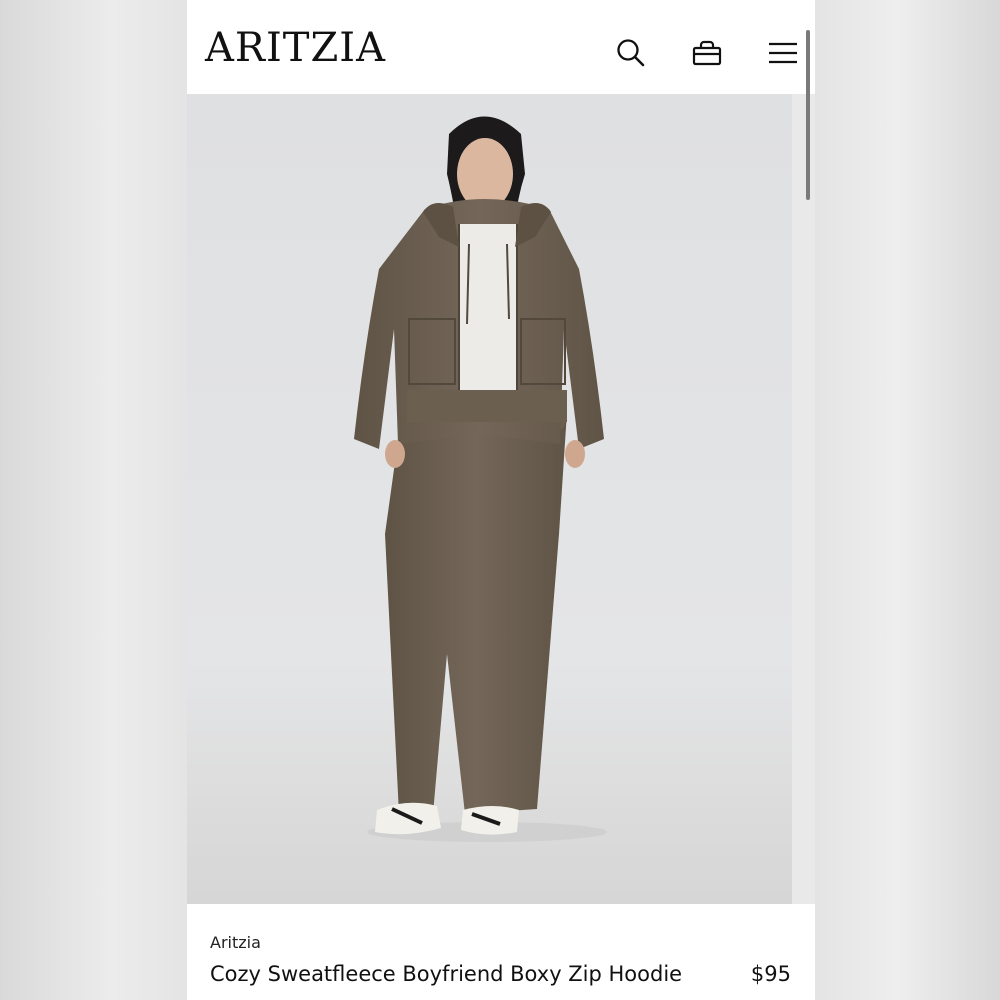 This screenshot has width=1000, height=1000. Describe the element at coordinates (235, 942) in the screenshot. I see `product-brand: Aritzia` at that location.